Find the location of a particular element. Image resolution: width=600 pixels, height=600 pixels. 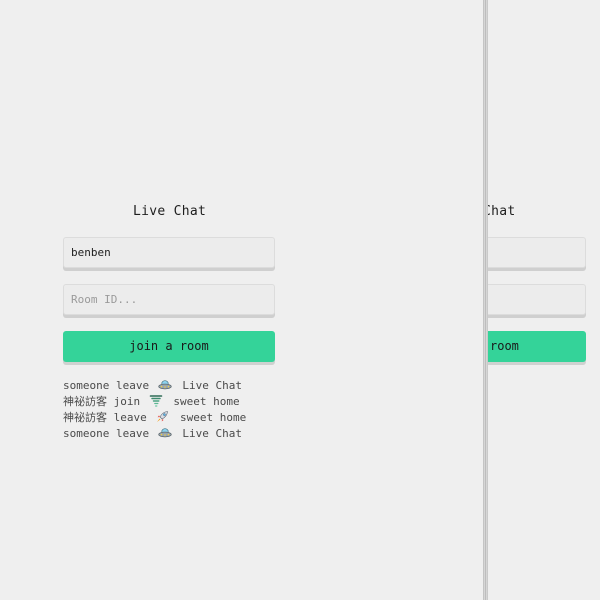

join-room-button: join a room is located at coordinates (169, 346).